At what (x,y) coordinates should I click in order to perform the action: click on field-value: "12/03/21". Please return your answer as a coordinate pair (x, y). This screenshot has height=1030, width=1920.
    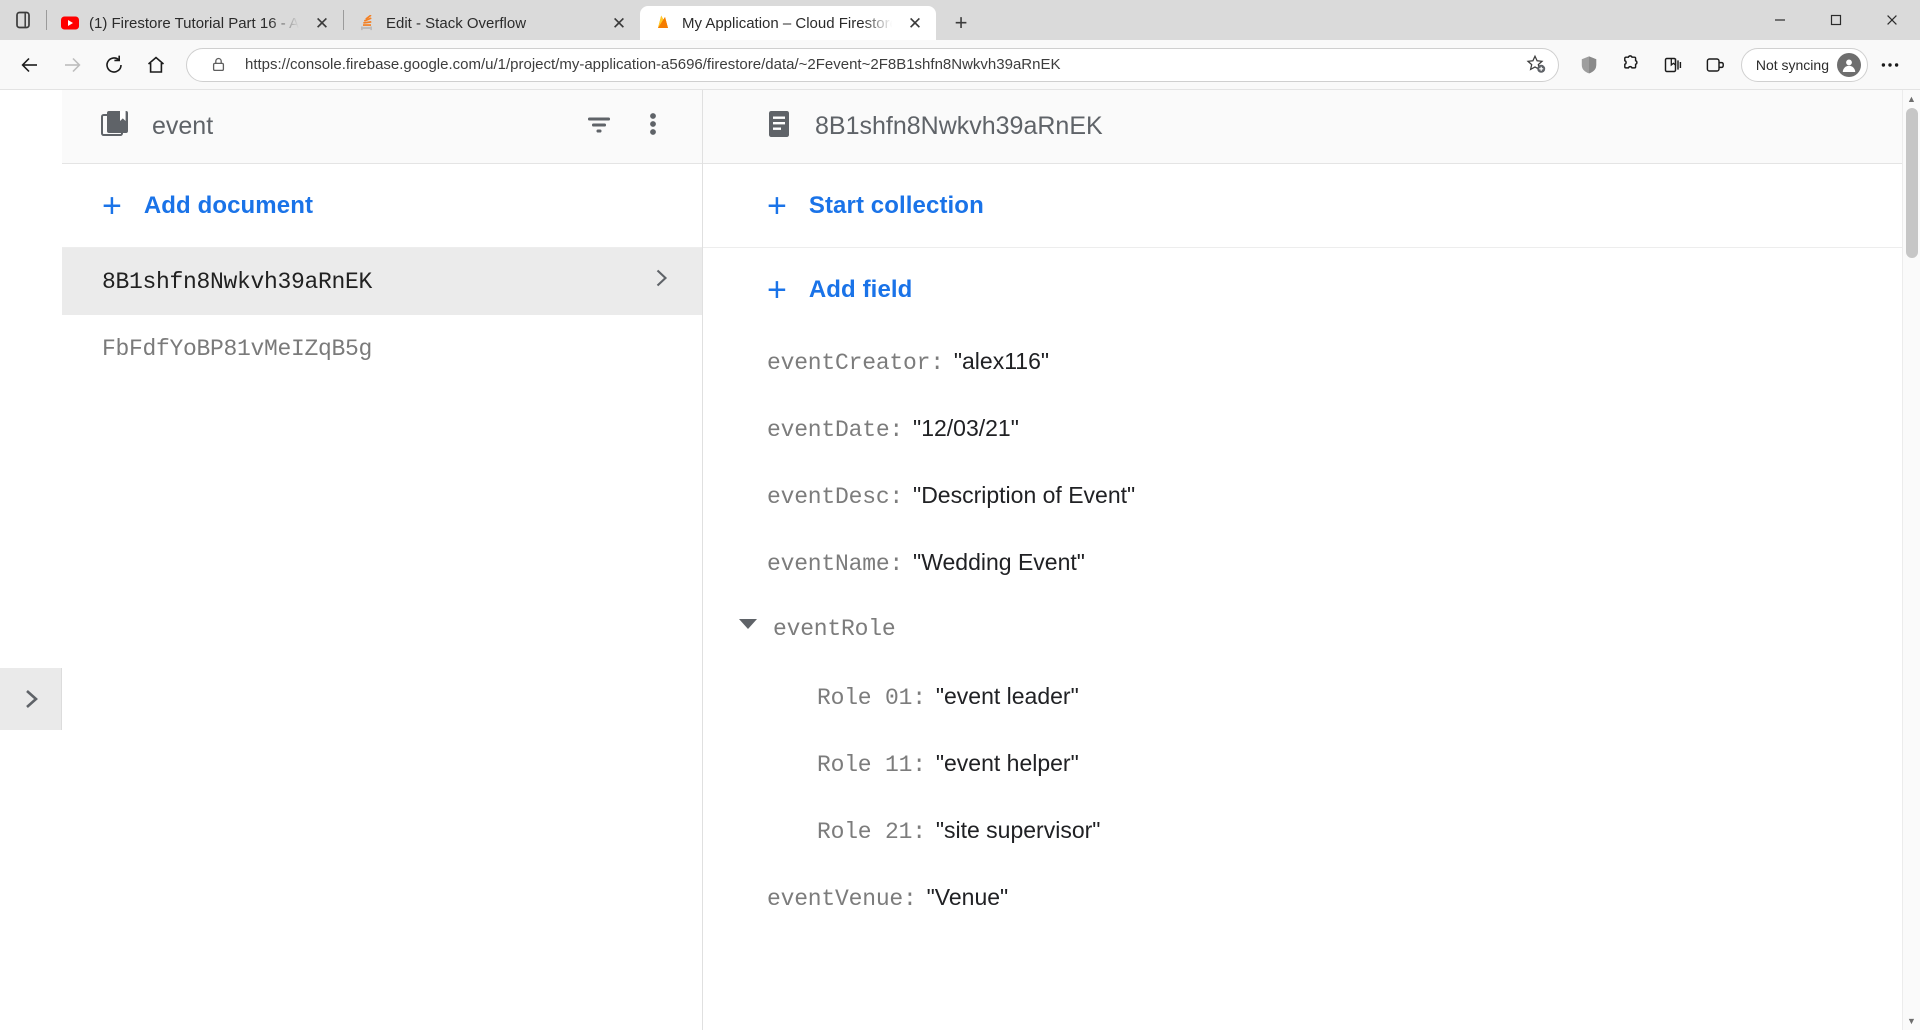
    Looking at the image, I should click on (966, 428).